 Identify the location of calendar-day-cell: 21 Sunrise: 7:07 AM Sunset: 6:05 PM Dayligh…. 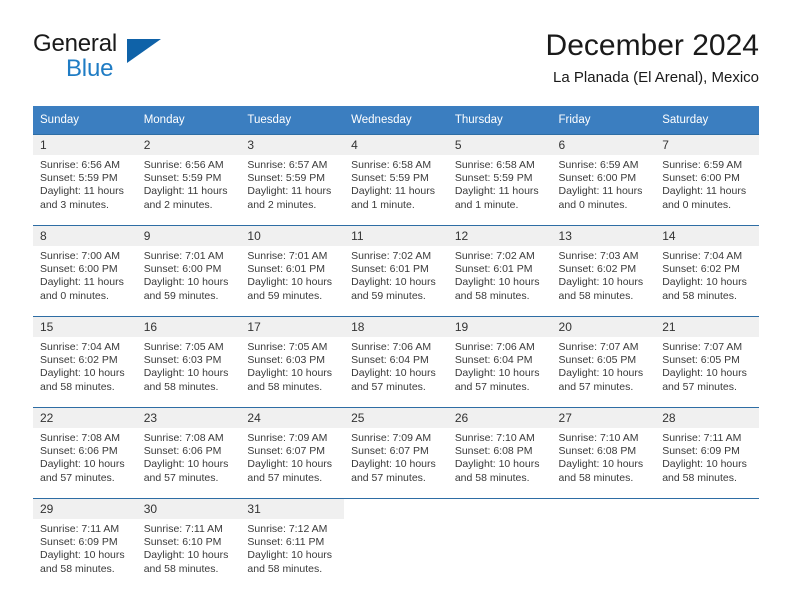
(707, 362).